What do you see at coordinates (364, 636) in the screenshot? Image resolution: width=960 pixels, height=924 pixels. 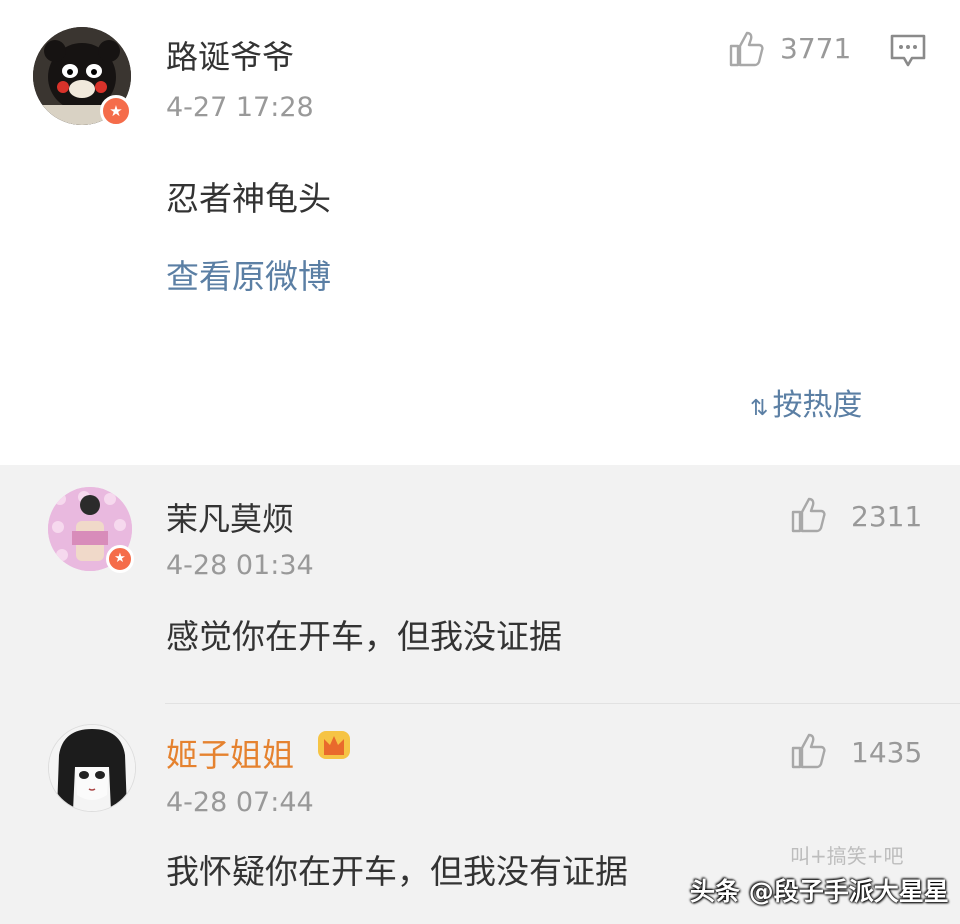 I see `comment-text: 感觉你在开车，但我没证据` at bounding box center [364, 636].